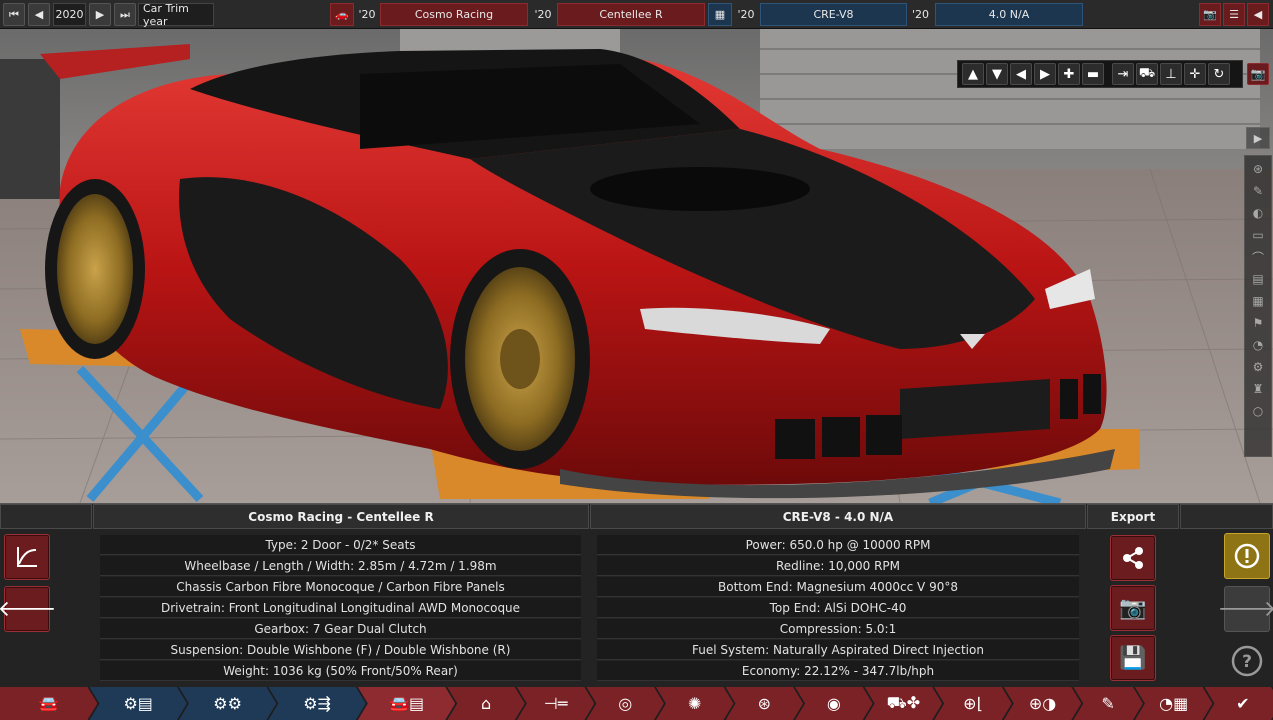 The width and height of the screenshot is (1273, 720). I want to click on variant-year: '20, so click(920, 14).